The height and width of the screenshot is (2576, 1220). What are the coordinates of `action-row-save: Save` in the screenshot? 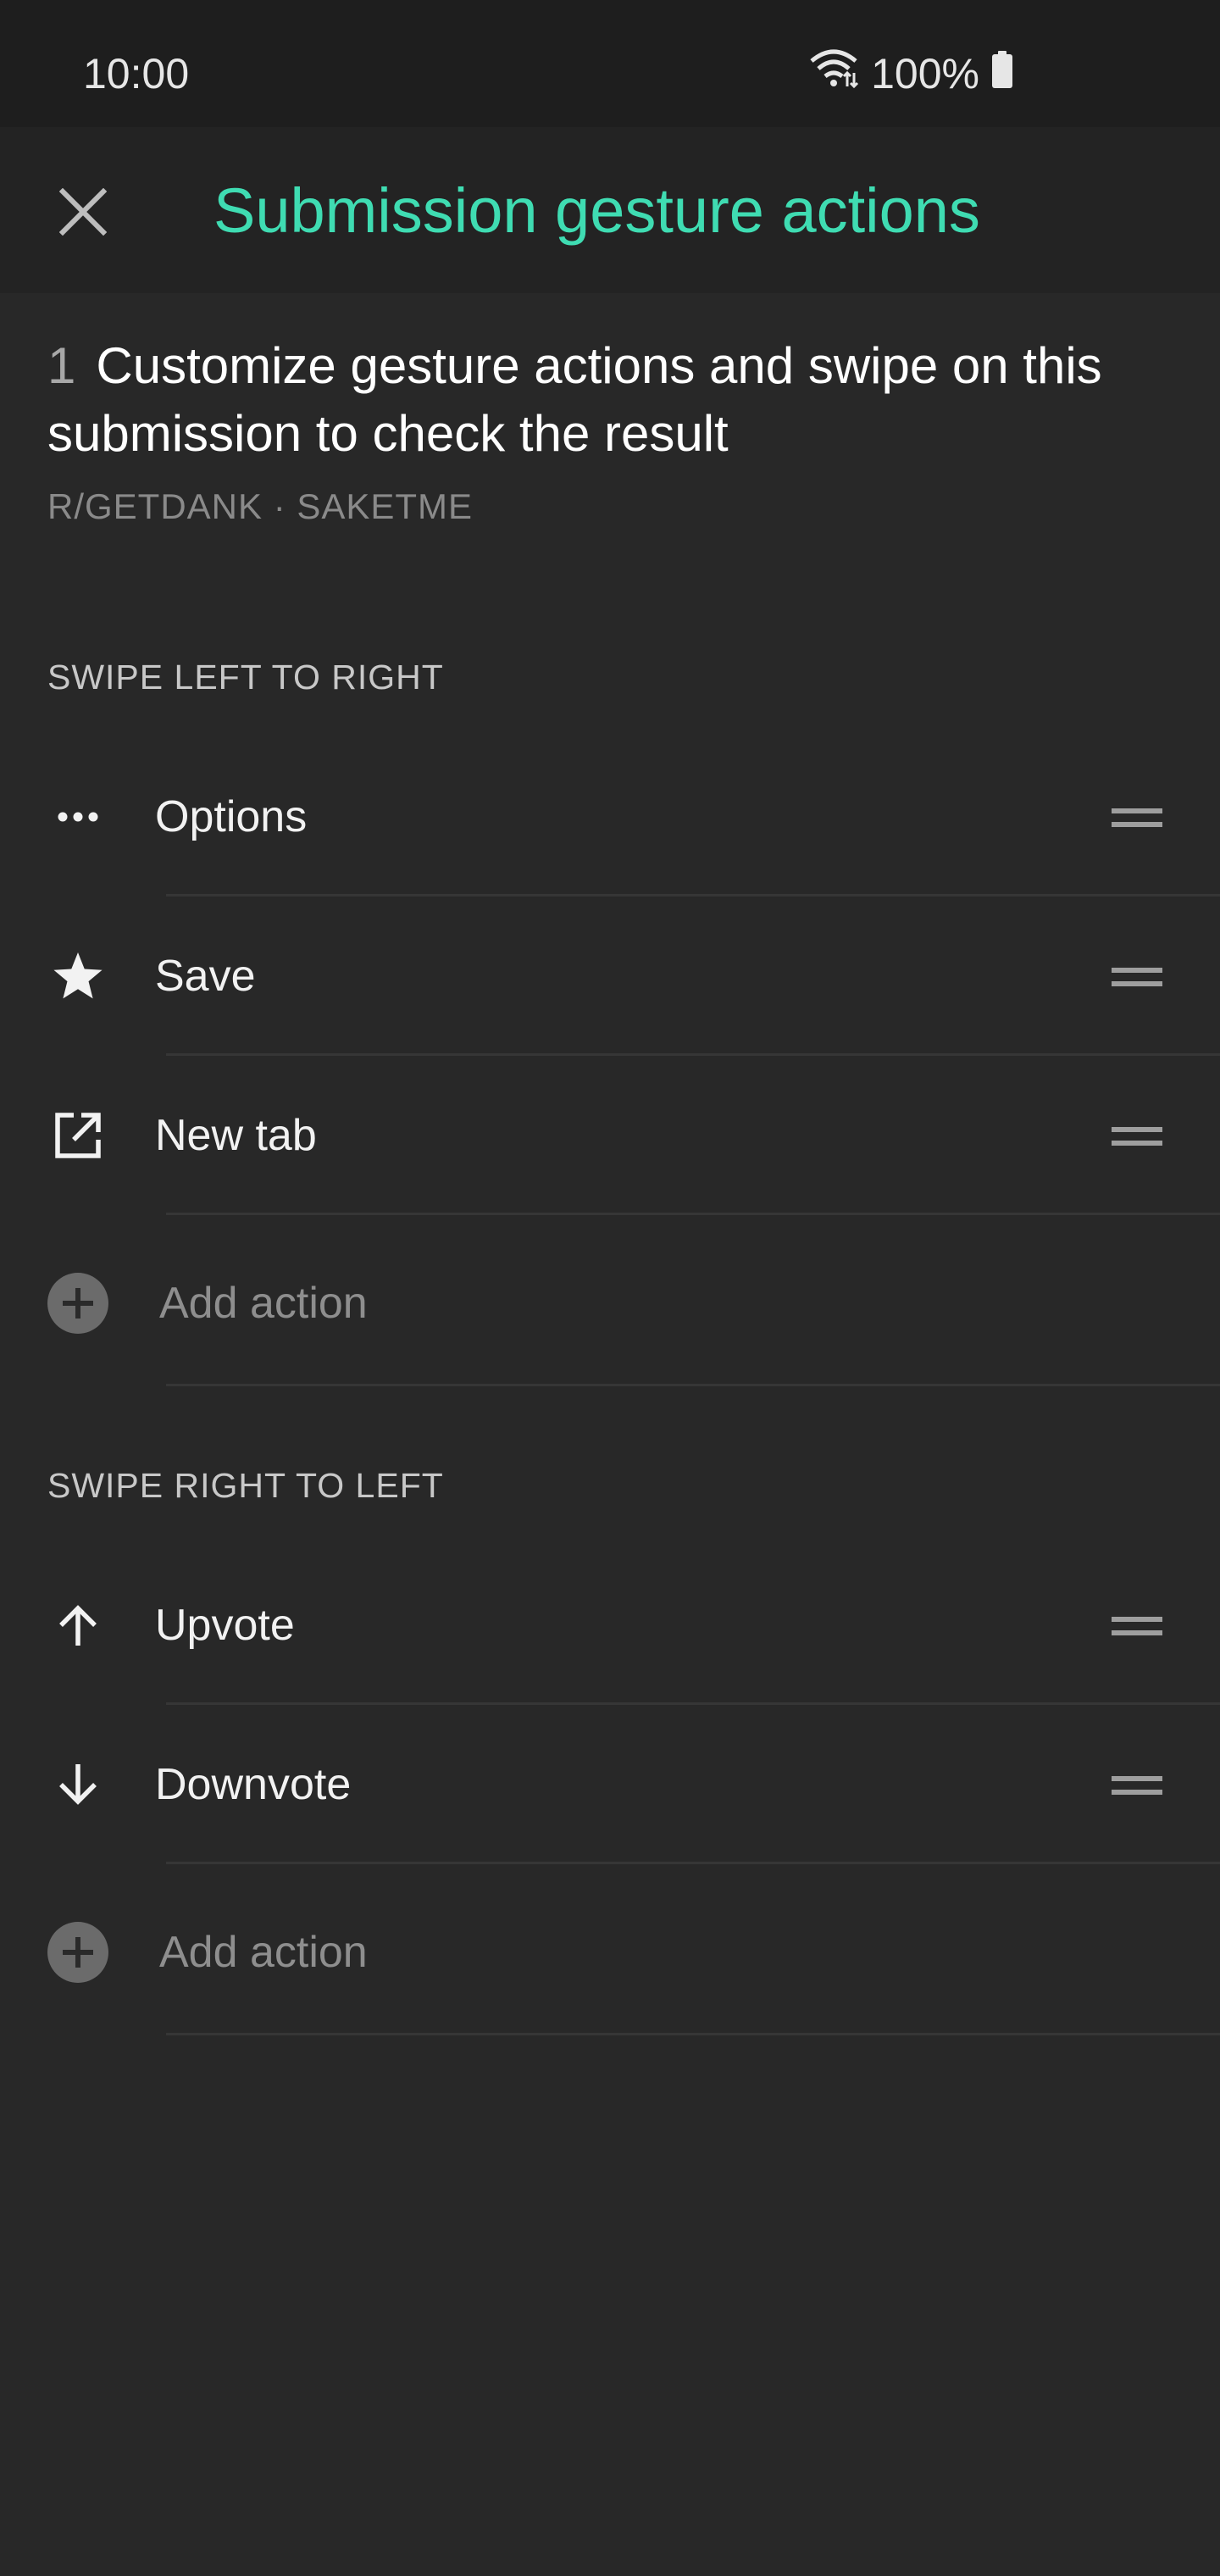 It's located at (610, 976).